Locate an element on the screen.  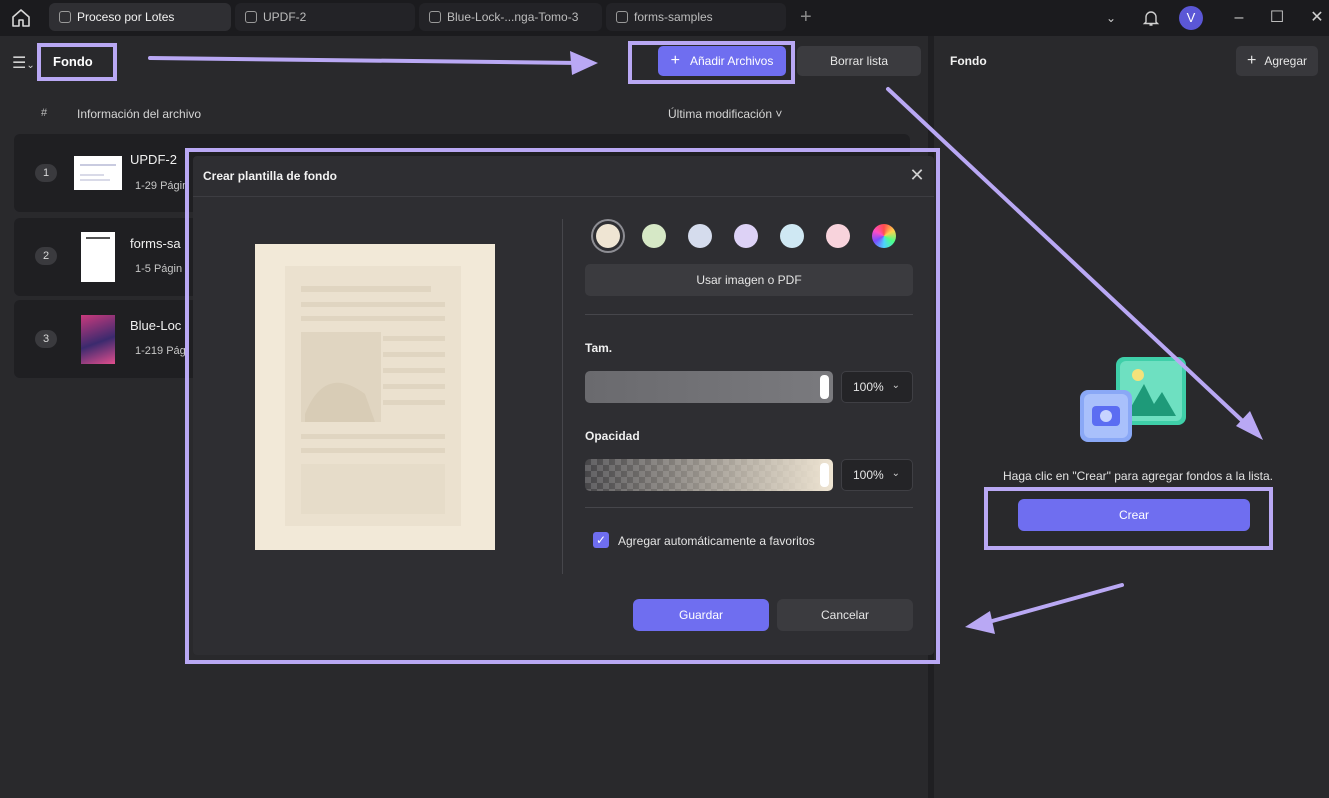
add-background-label: Agregar is located at coordinates (1286, 61).